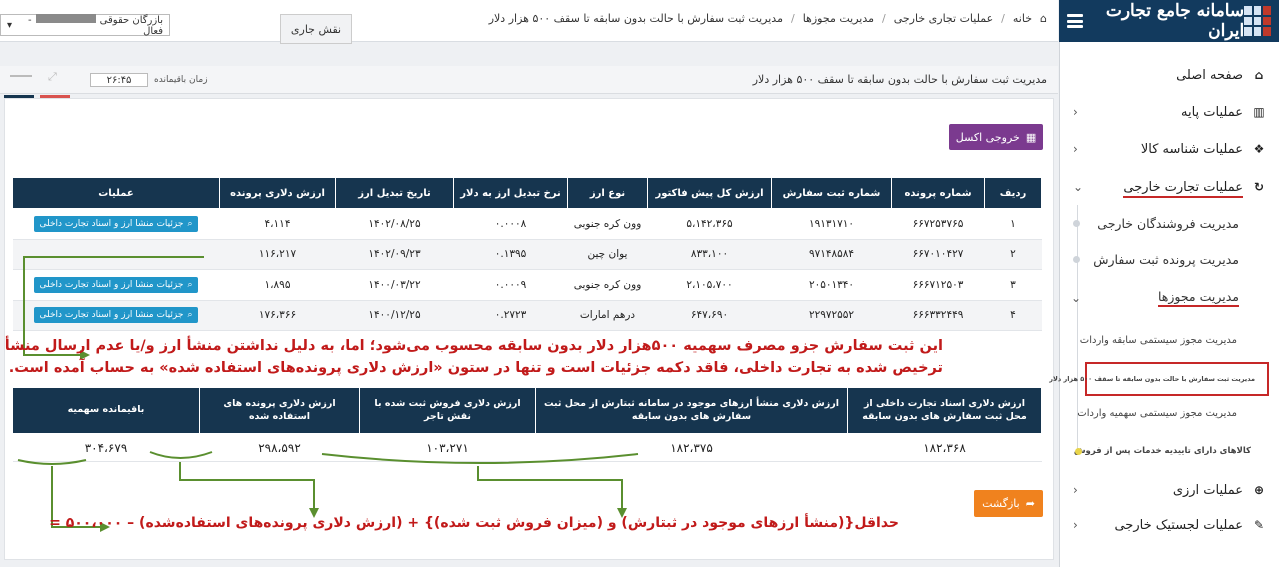  What do you see at coordinates (277, 193) in the screenshot?
I see `column-header: ارزش دلاری پرونده` at bounding box center [277, 193].